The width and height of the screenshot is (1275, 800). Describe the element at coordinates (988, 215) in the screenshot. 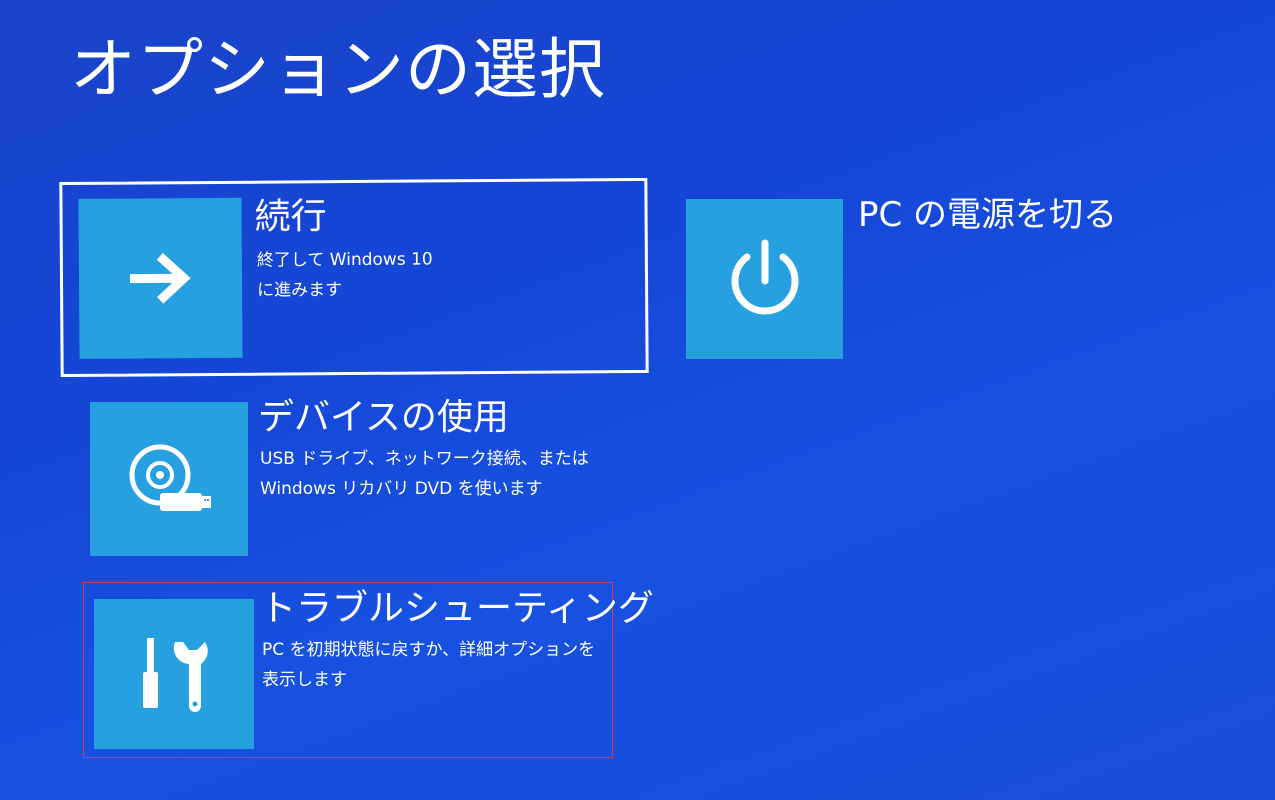

I see `power-off-title: PC の電源を切る` at that location.